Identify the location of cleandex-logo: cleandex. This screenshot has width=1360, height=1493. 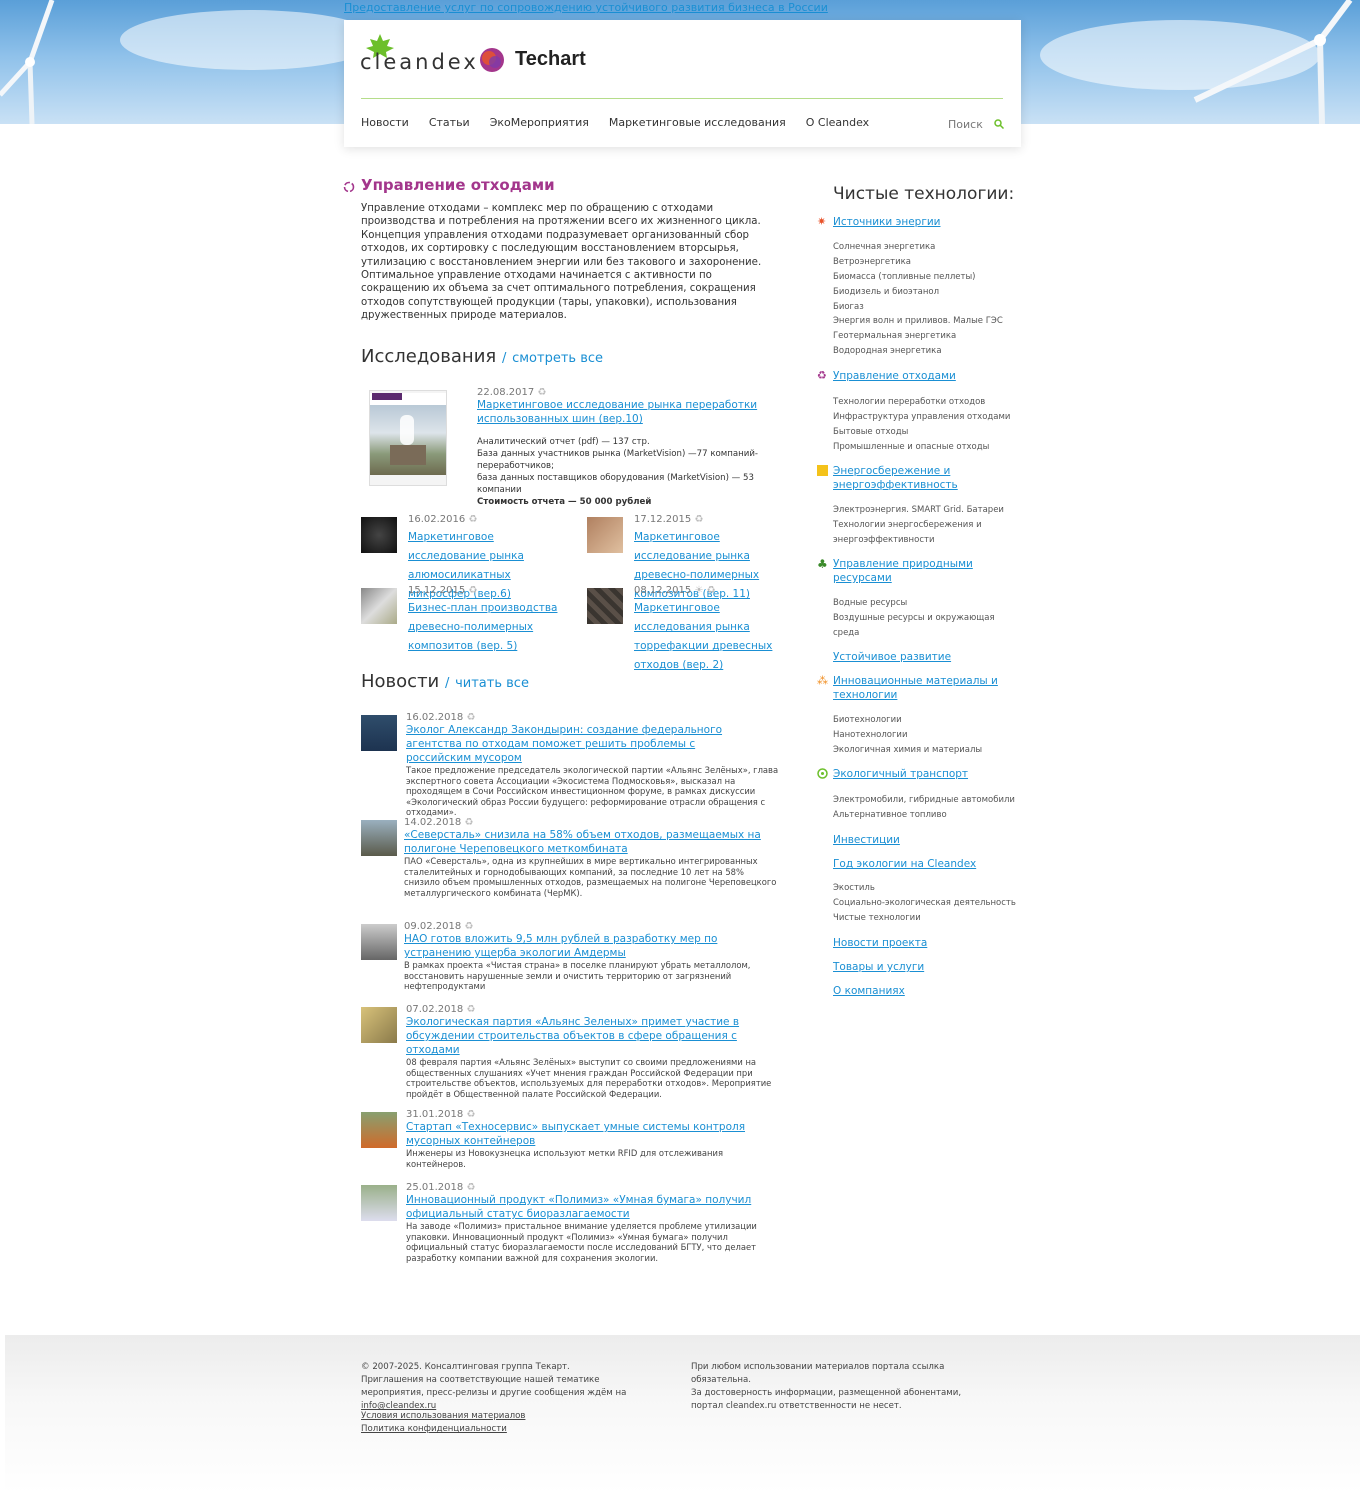
(419, 62).